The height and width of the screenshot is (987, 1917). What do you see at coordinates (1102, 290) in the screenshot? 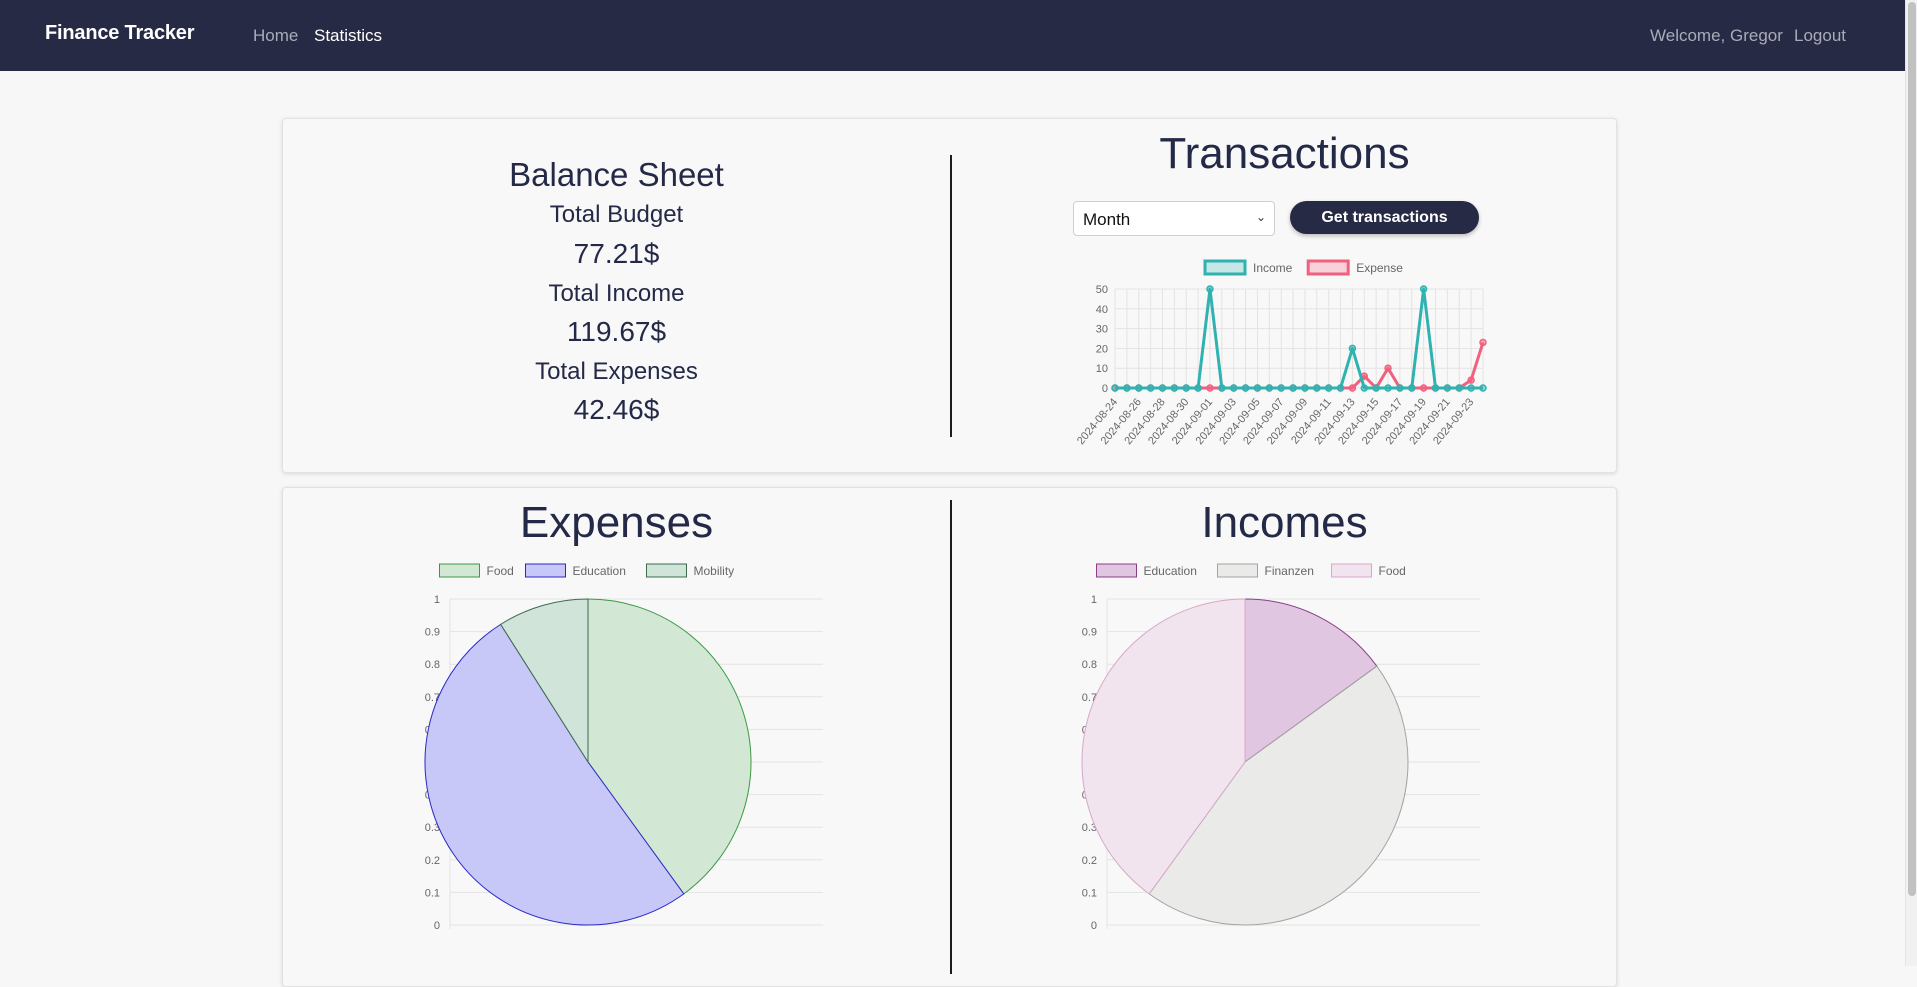
I see `y-tick-label: 50` at bounding box center [1102, 290].